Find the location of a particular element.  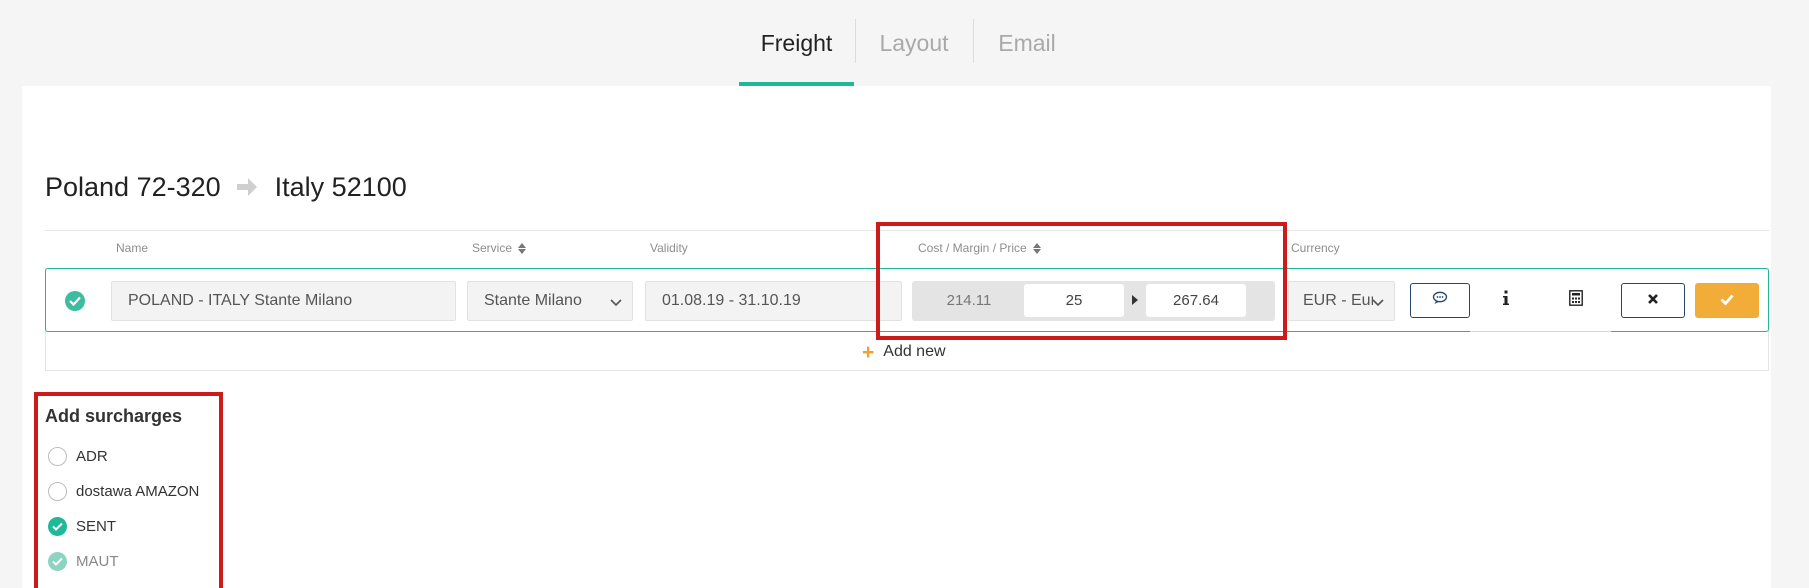

cancel-button is located at coordinates (1653, 300).